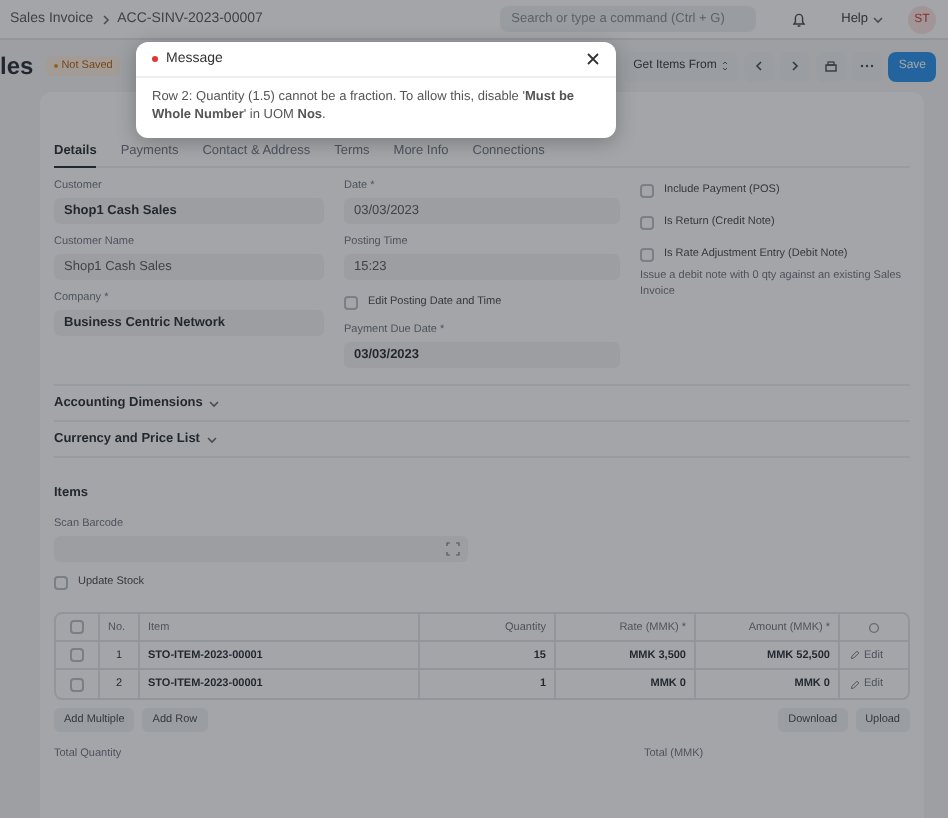 Image resolution: width=948 pixels, height=818 pixels. I want to click on input-field, so click(261, 549).